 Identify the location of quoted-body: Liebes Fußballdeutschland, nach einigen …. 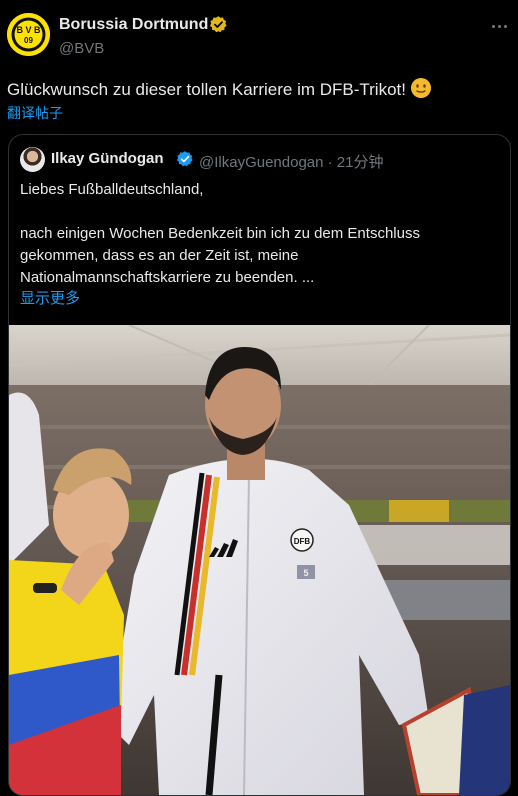
(255, 234).